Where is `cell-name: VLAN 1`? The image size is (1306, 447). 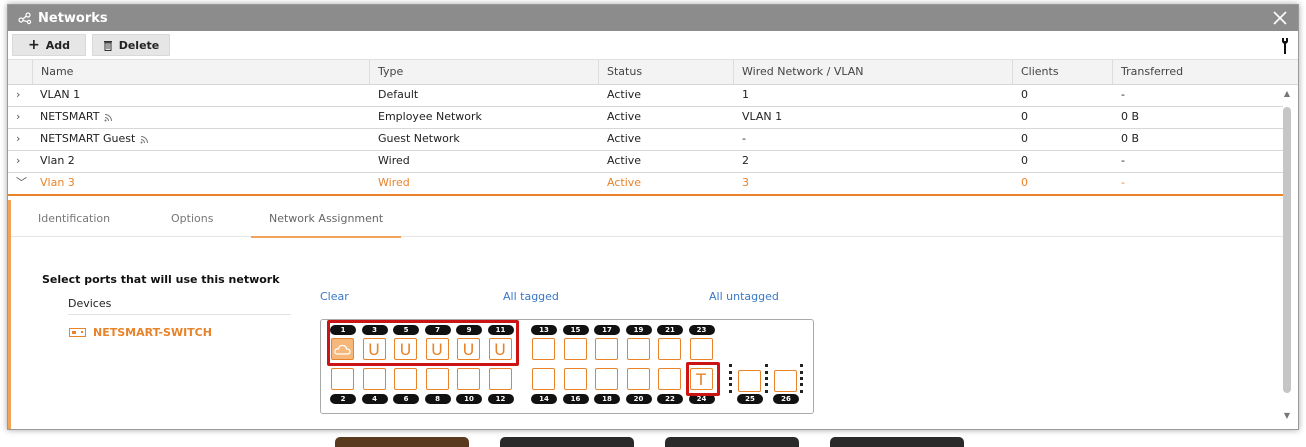
cell-name: VLAN 1 is located at coordinates (60, 94).